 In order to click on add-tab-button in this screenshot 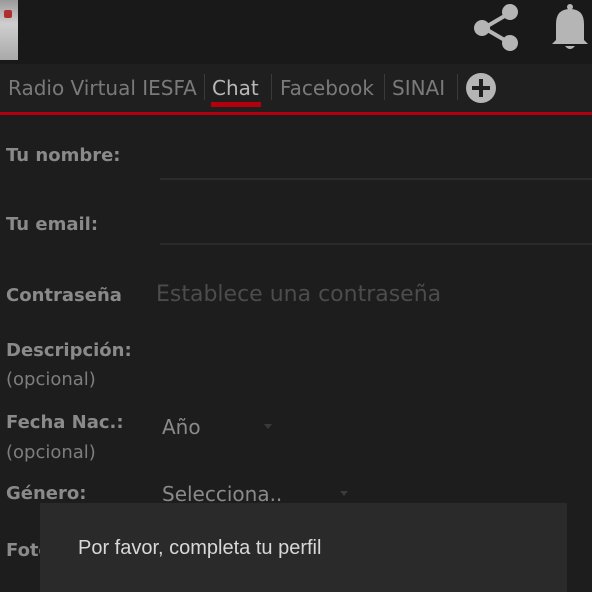, I will do `click(481, 88)`.